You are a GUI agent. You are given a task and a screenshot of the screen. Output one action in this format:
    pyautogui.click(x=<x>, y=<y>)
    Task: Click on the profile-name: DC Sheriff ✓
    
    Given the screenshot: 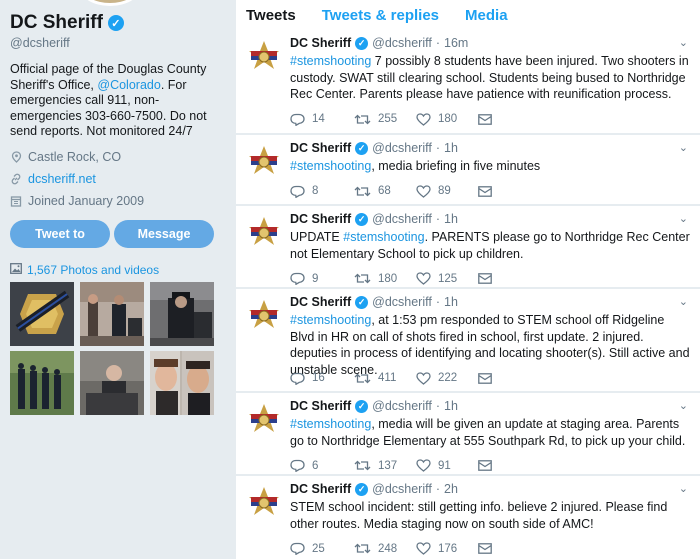 What is the action you would take?
    pyautogui.click(x=67, y=23)
    